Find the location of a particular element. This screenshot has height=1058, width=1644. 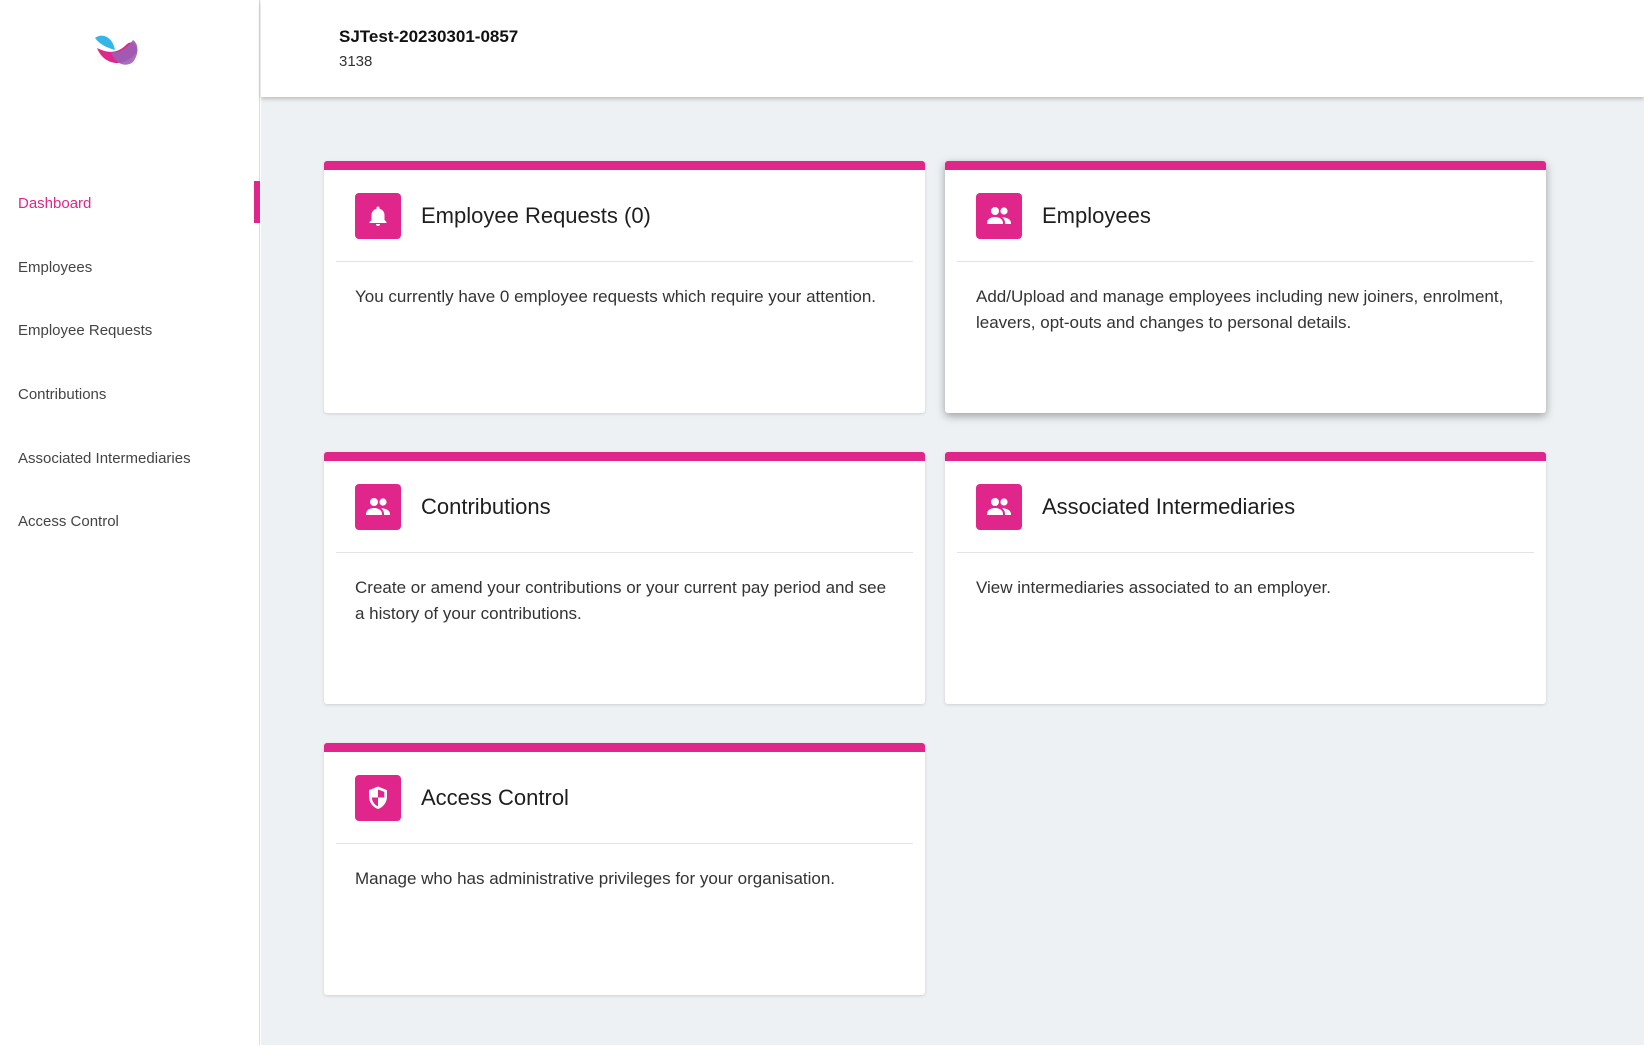

card-title: Associated Intermediaries is located at coordinates (1169, 506).